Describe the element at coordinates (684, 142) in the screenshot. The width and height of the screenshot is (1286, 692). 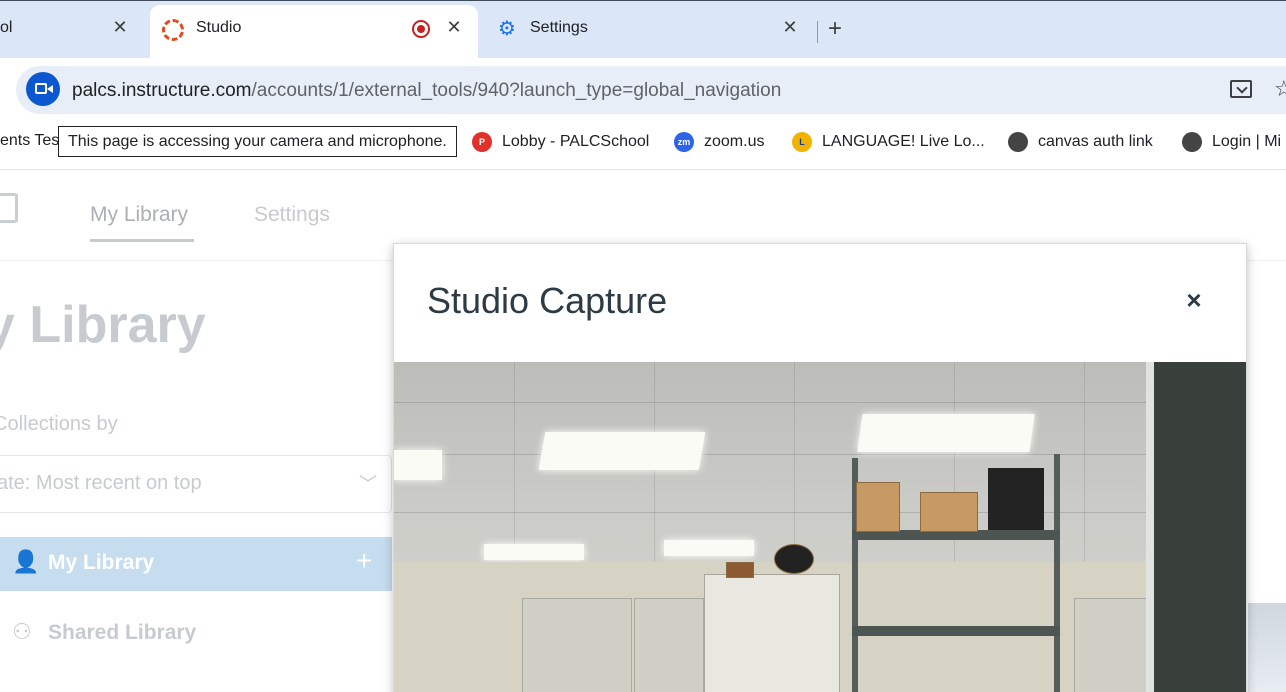
I see `zoom-icon: zm` at that location.